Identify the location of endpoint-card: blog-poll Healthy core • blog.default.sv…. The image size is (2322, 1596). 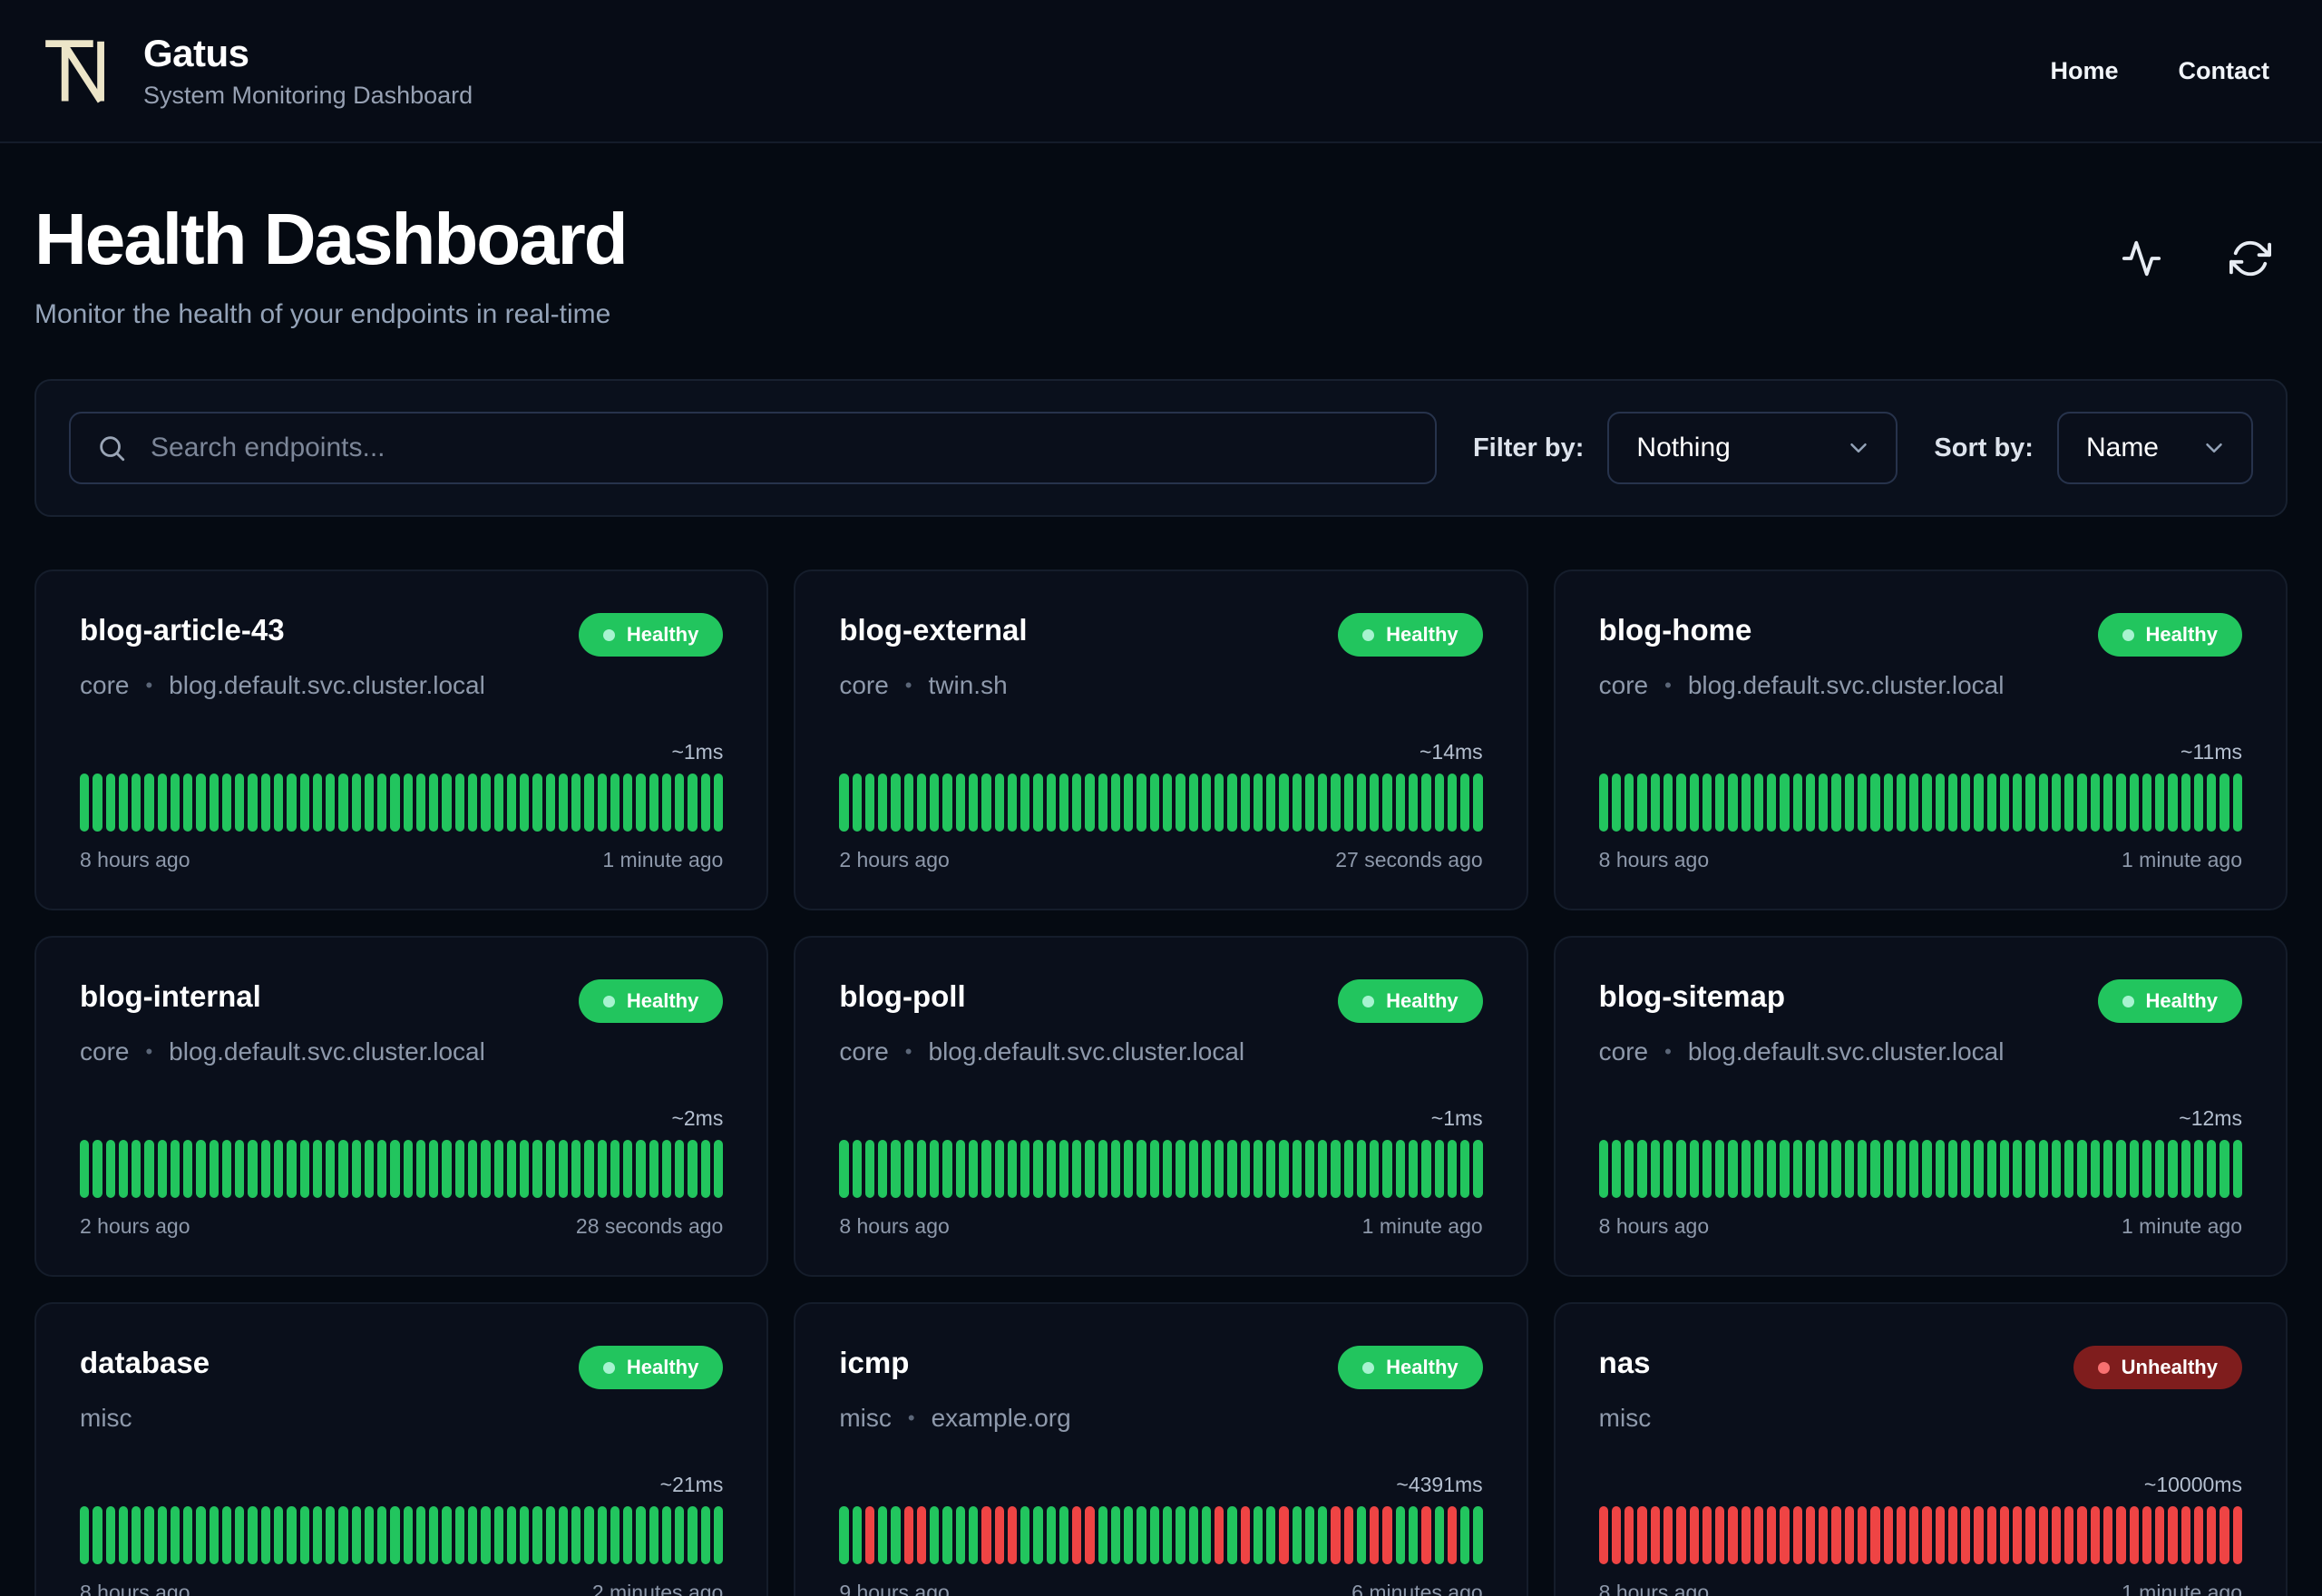
(1161, 1106).